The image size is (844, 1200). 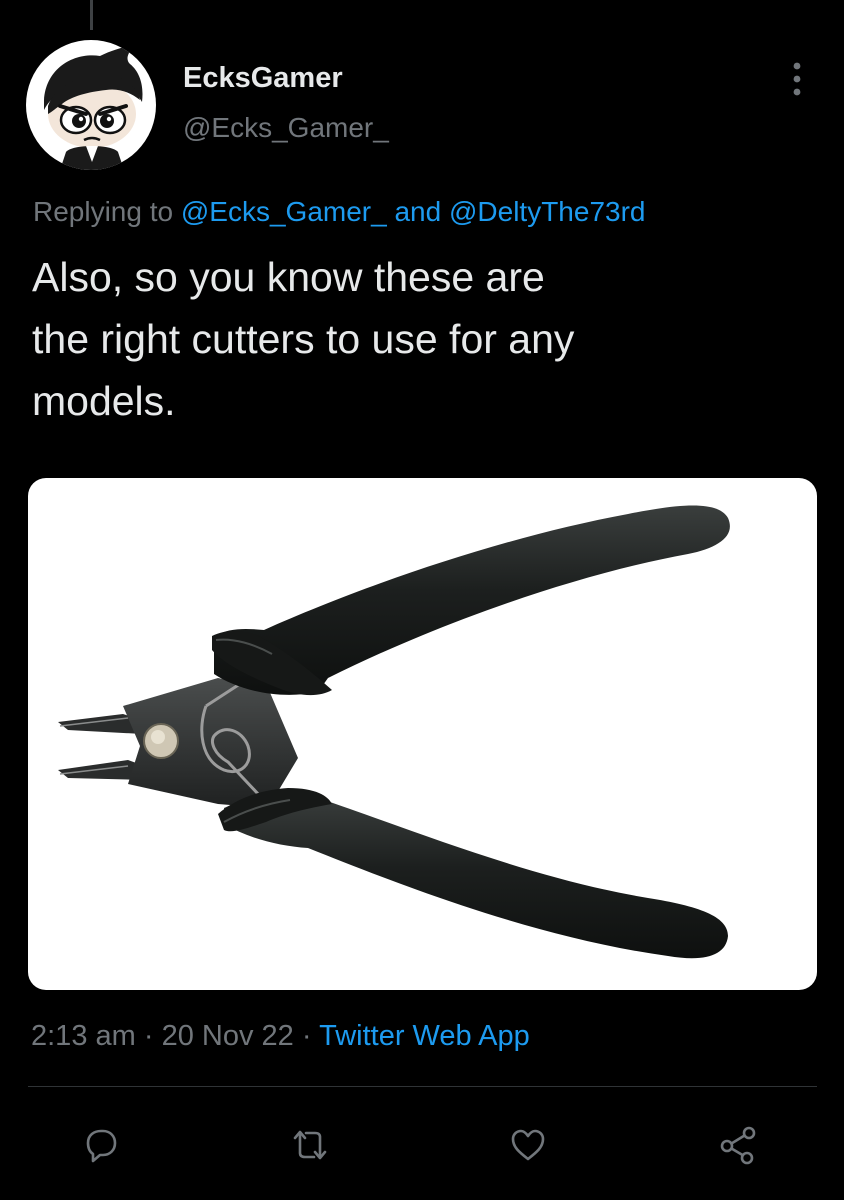 What do you see at coordinates (424, 1036) in the screenshot?
I see `tweet-source-link: Twitter Web App` at bounding box center [424, 1036].